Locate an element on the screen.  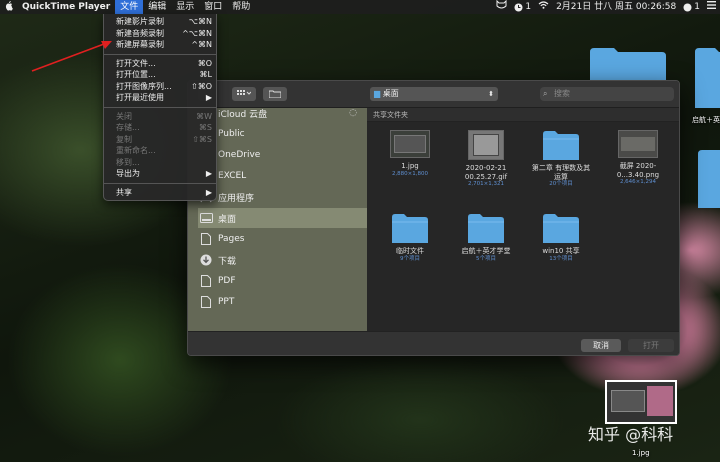
menu-item-label: 新建音频录制 is located at coordinates (140, 33).